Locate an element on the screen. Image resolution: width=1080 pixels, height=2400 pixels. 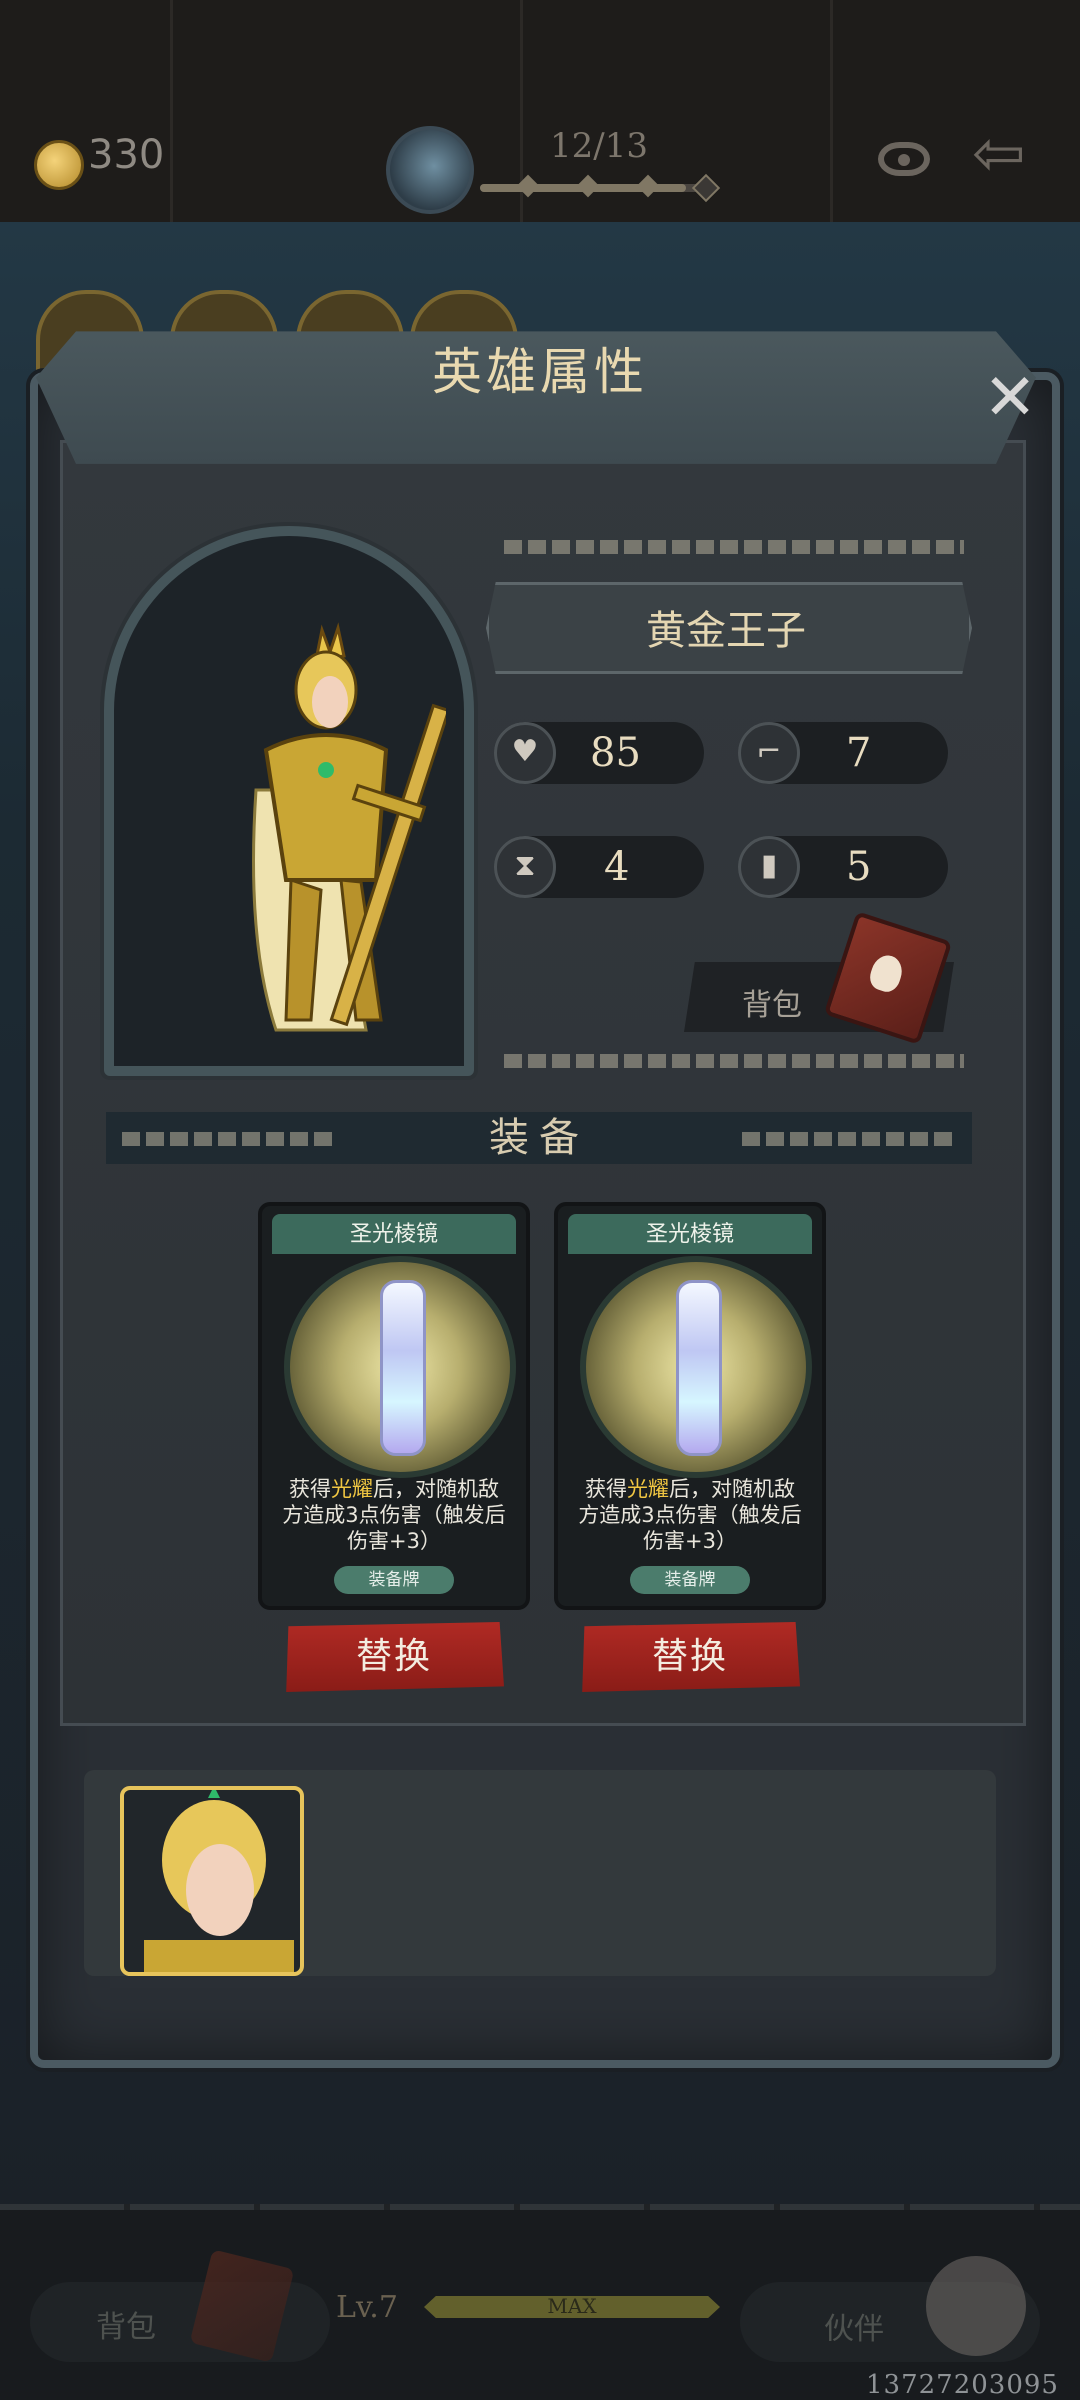
stat-speed-value: 7 is located at coordinates (859, 753).